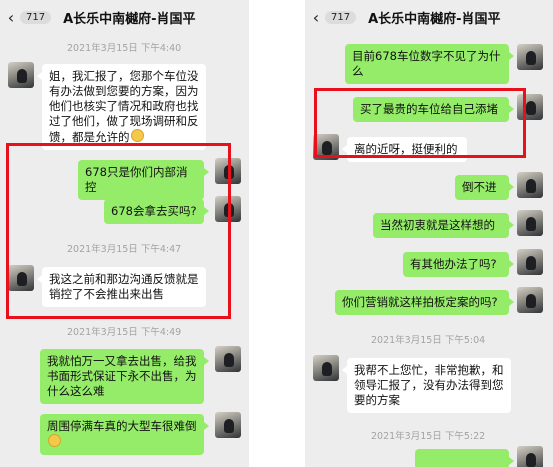 The image size is (553, 467). I want to click on emoji-smile-icon, so click(137, 135).